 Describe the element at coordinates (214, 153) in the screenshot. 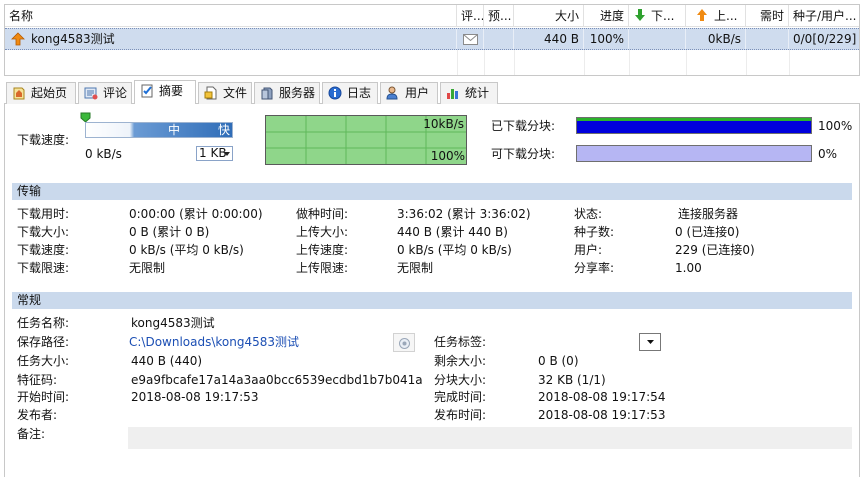

I see `speed-unit-select: 1 KB` at that location.